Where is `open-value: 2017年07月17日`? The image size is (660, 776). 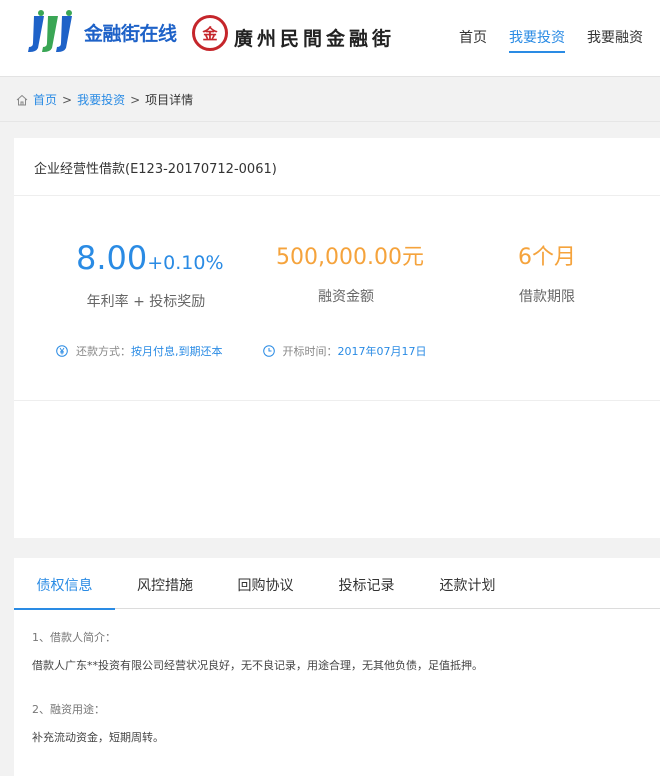
open-value: 2017年07月17日 is located at coordinates (382, 351).